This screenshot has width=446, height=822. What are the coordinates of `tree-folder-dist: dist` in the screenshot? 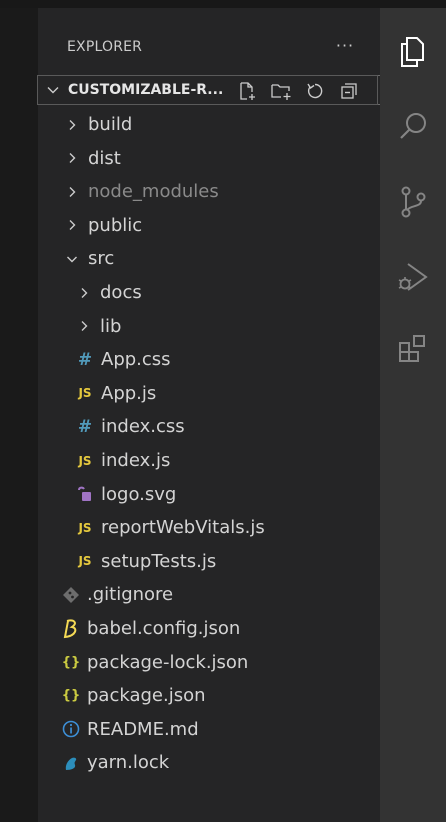 It's located at (222, 158).